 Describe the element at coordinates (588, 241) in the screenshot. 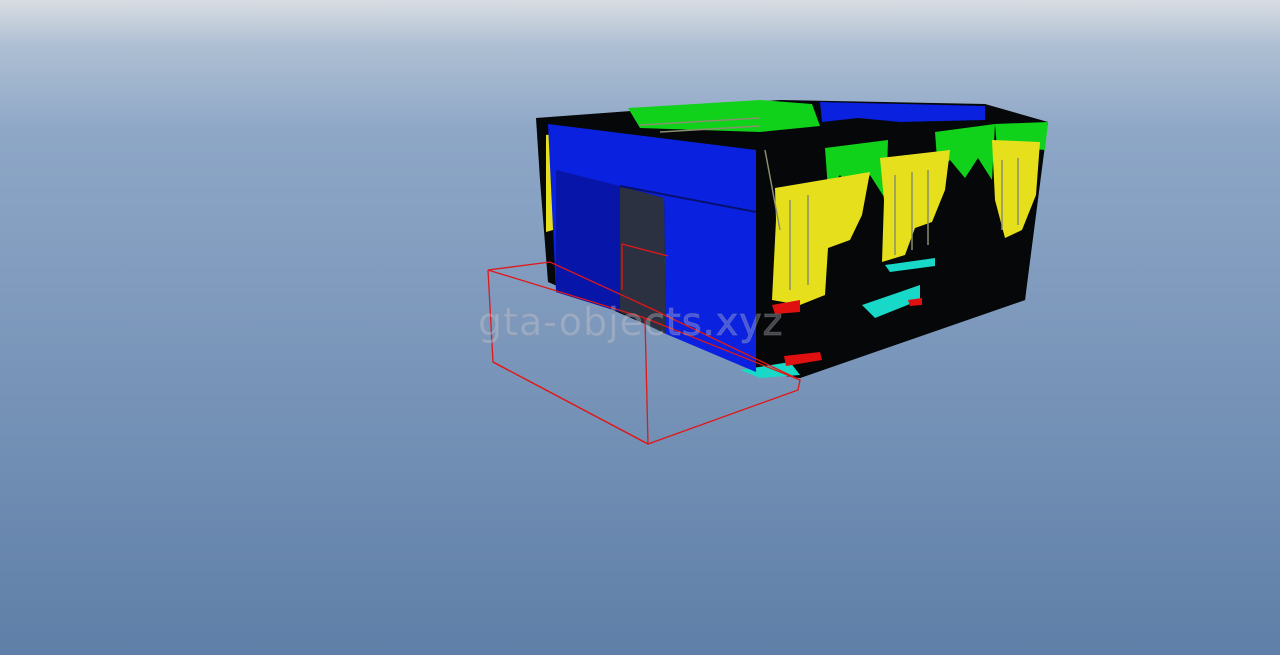

I see `front-wall-shade` at that location.